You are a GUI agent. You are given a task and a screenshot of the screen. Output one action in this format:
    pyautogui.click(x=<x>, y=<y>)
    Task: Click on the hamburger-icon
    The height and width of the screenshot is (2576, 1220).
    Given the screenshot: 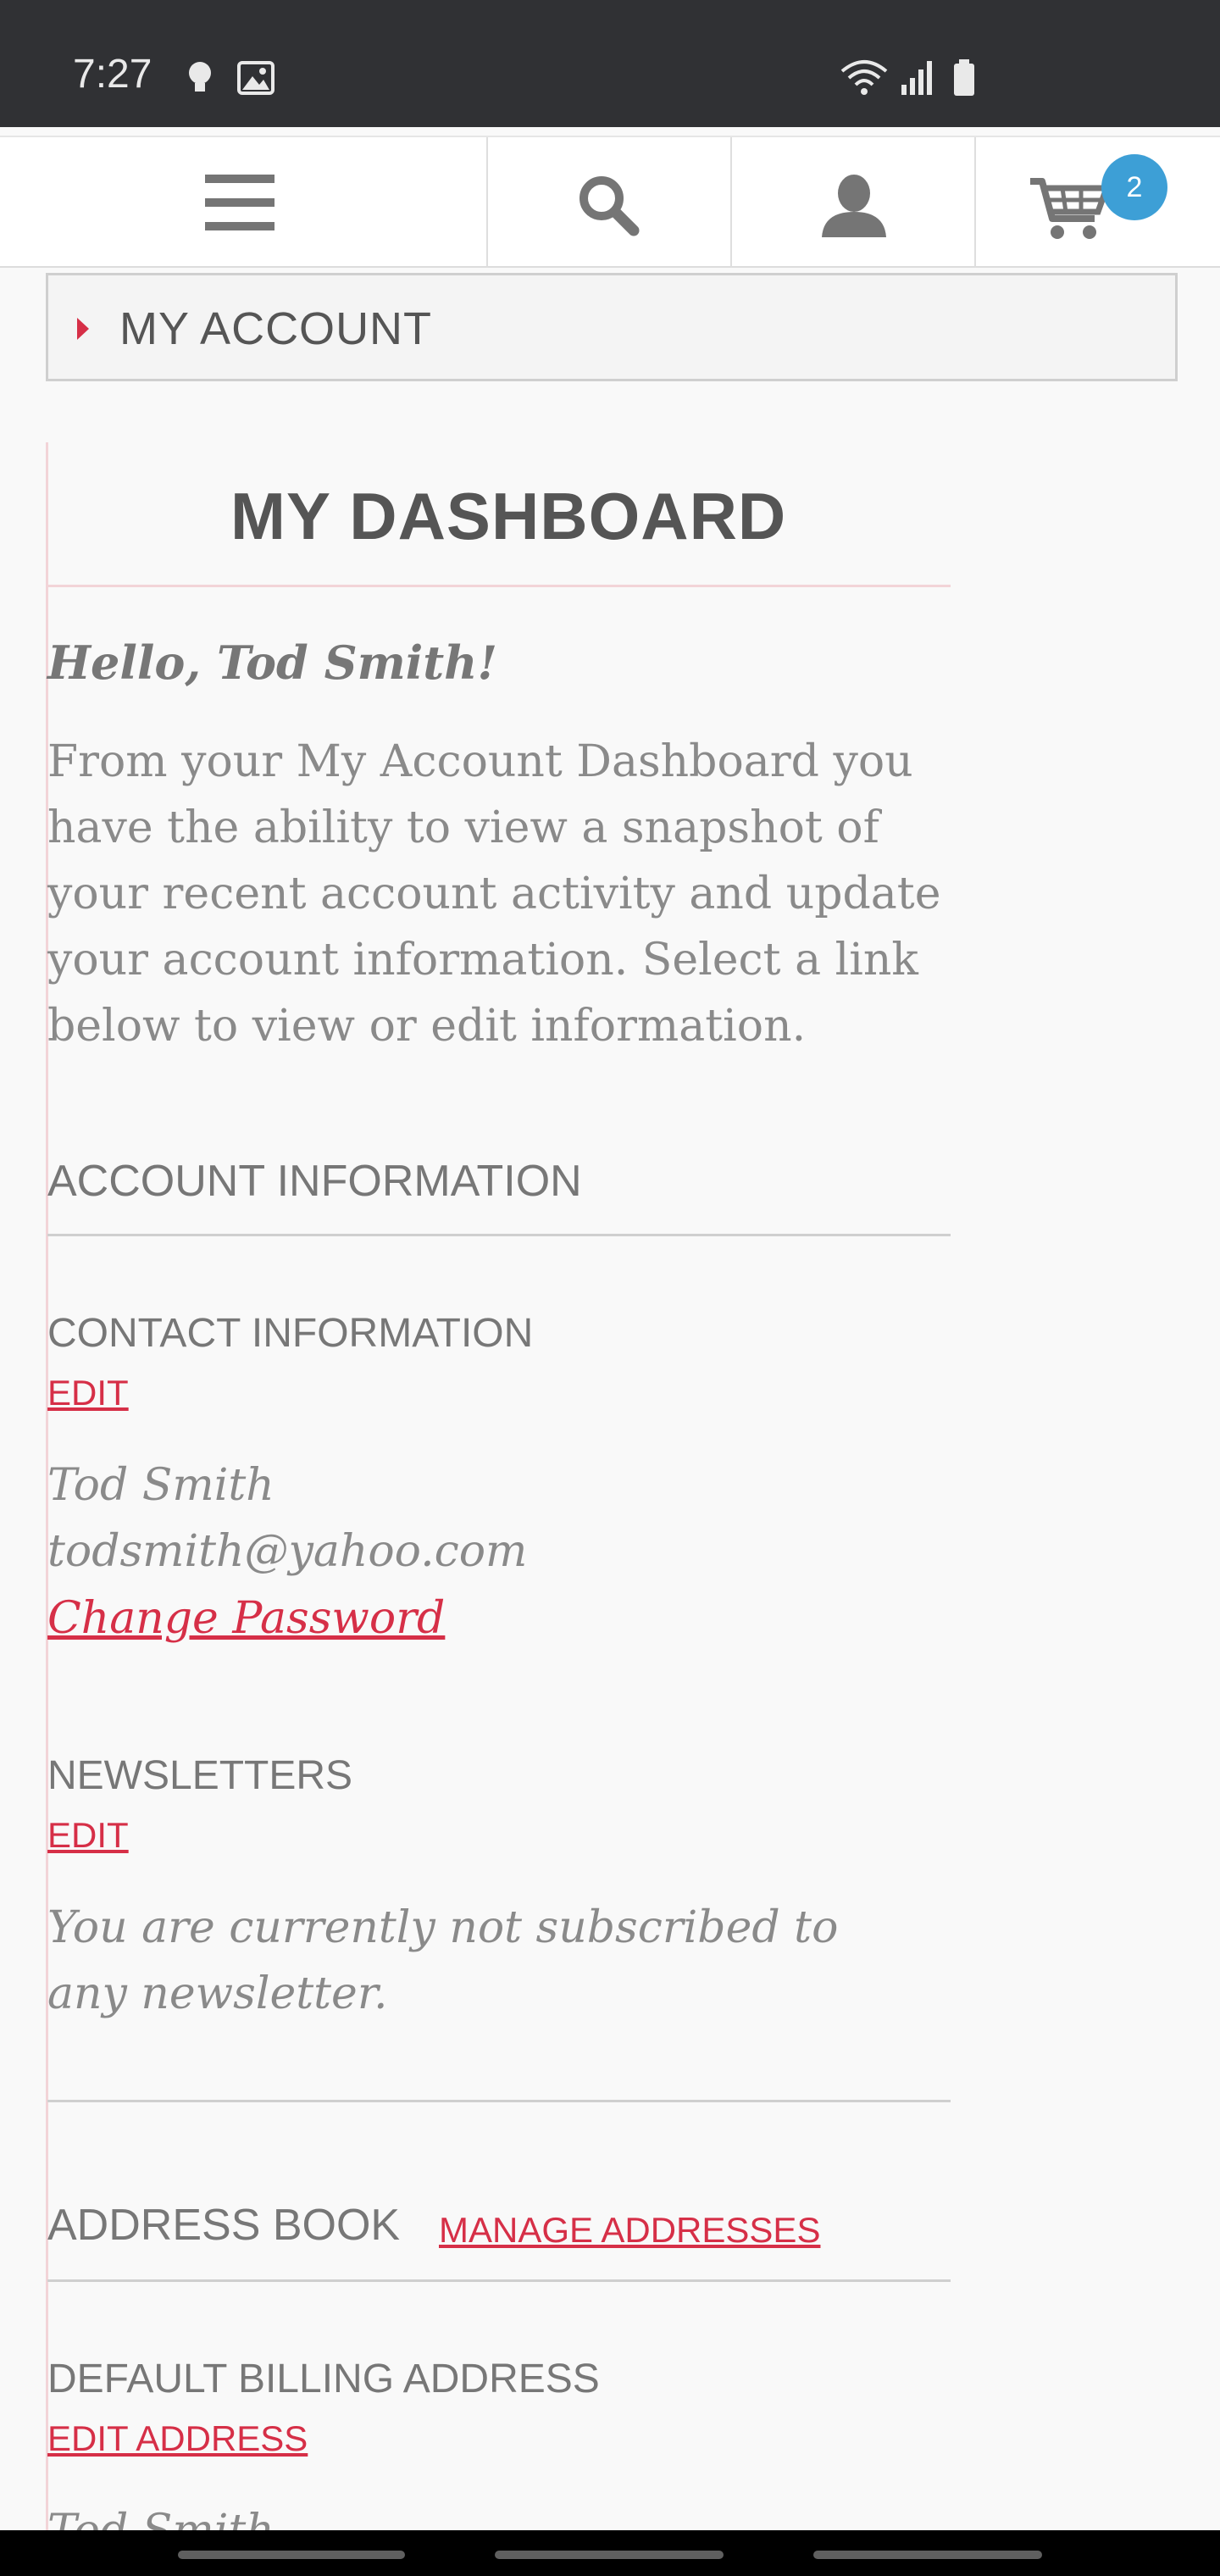 What is the action you would take?
    pyautogui.click(x=239, y=202)
    